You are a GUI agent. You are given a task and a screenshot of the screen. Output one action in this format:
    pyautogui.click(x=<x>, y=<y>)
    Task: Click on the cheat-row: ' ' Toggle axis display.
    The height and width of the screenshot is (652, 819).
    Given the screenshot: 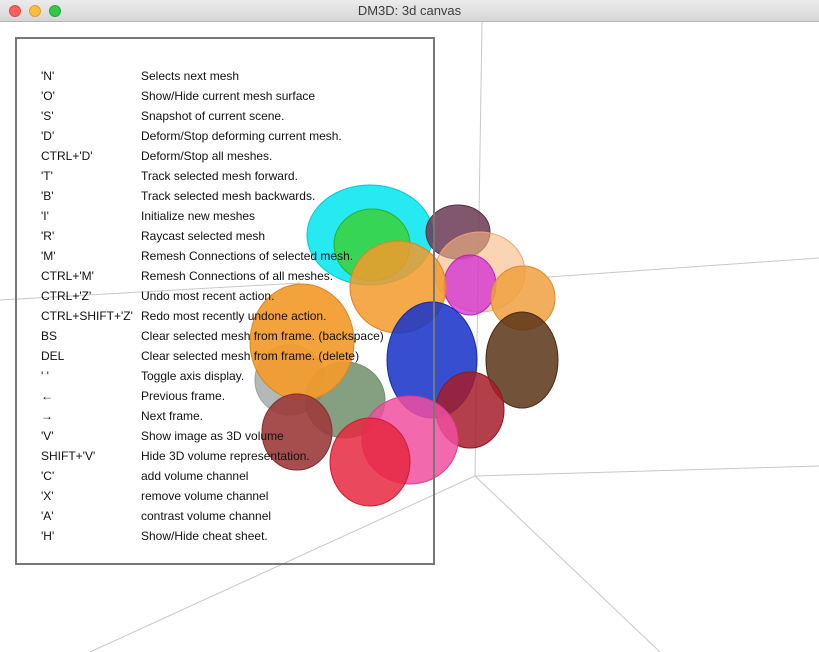 What is the action you would take?
    pyautogui.click(x=142, y=378)
    